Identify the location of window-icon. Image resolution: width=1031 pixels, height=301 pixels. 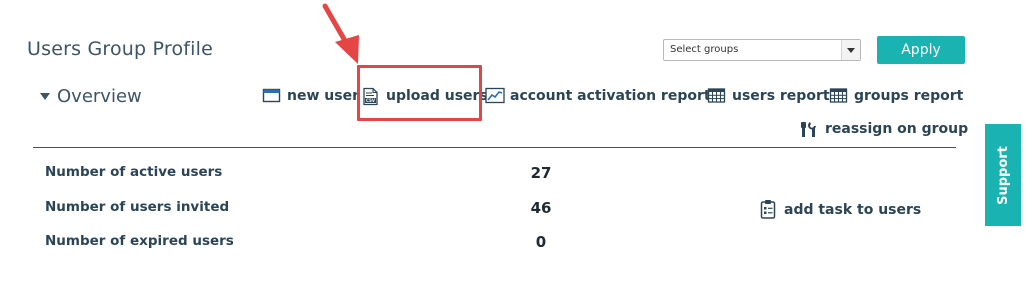
(271, 95).